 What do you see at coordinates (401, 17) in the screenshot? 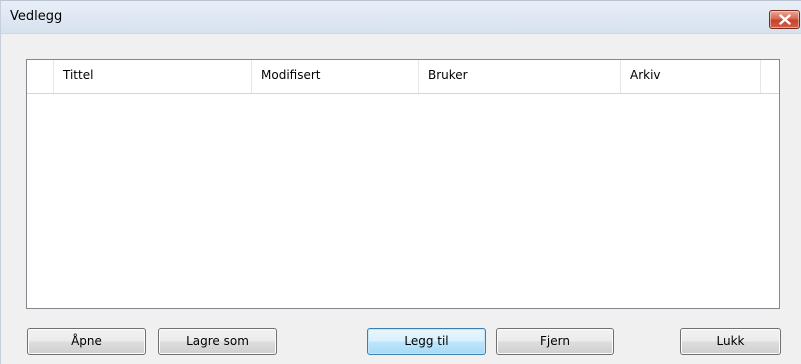
I see `title-bar: Vedlegg` at bounding box center [401, 17].